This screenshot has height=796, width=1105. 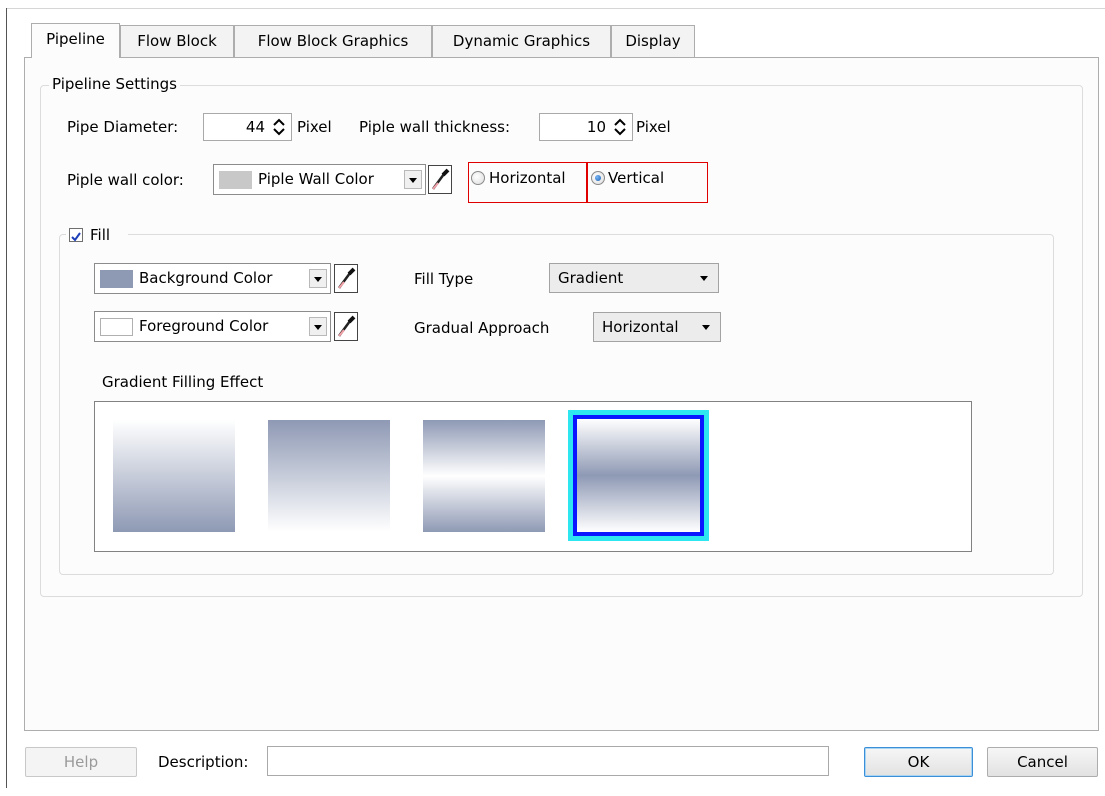 What do you see at coordinates (636, 178) in the screenshot?
I see `vertical-radio-label: Vertical` at bounding box center [636, 178].